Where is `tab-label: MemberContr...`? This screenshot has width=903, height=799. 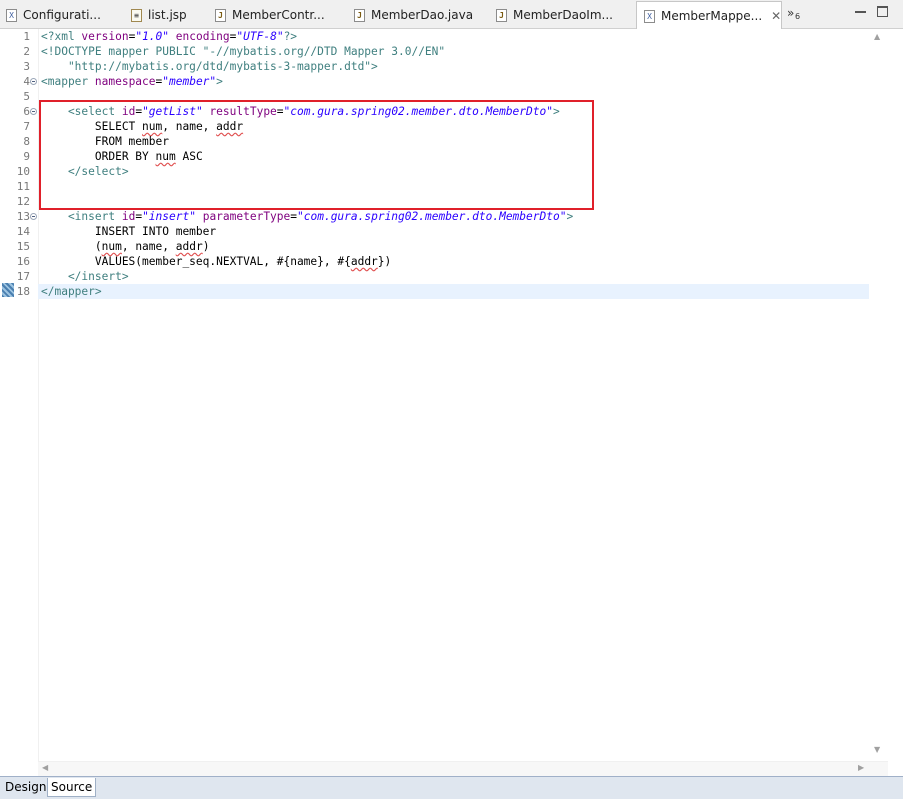 tab-label: MemberContr... is located at coordinates (278, 15).